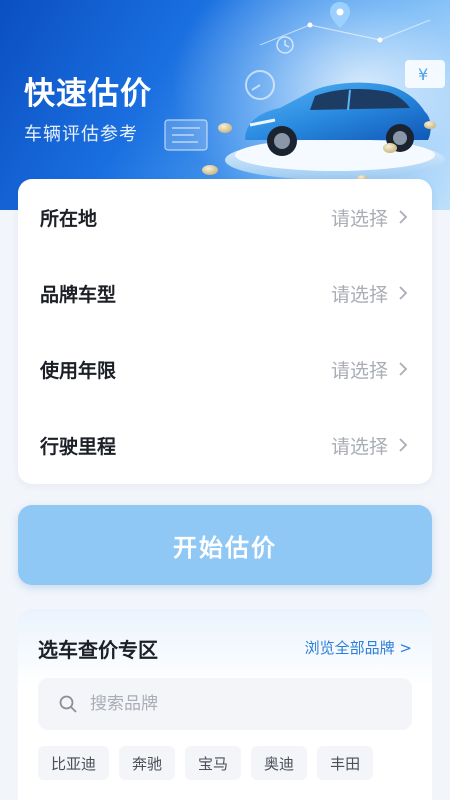 This screenshot has width=450, height=800. Describe the element at coordinates (240, 704) in the screenshot. I see `brand-search-input` at that location.